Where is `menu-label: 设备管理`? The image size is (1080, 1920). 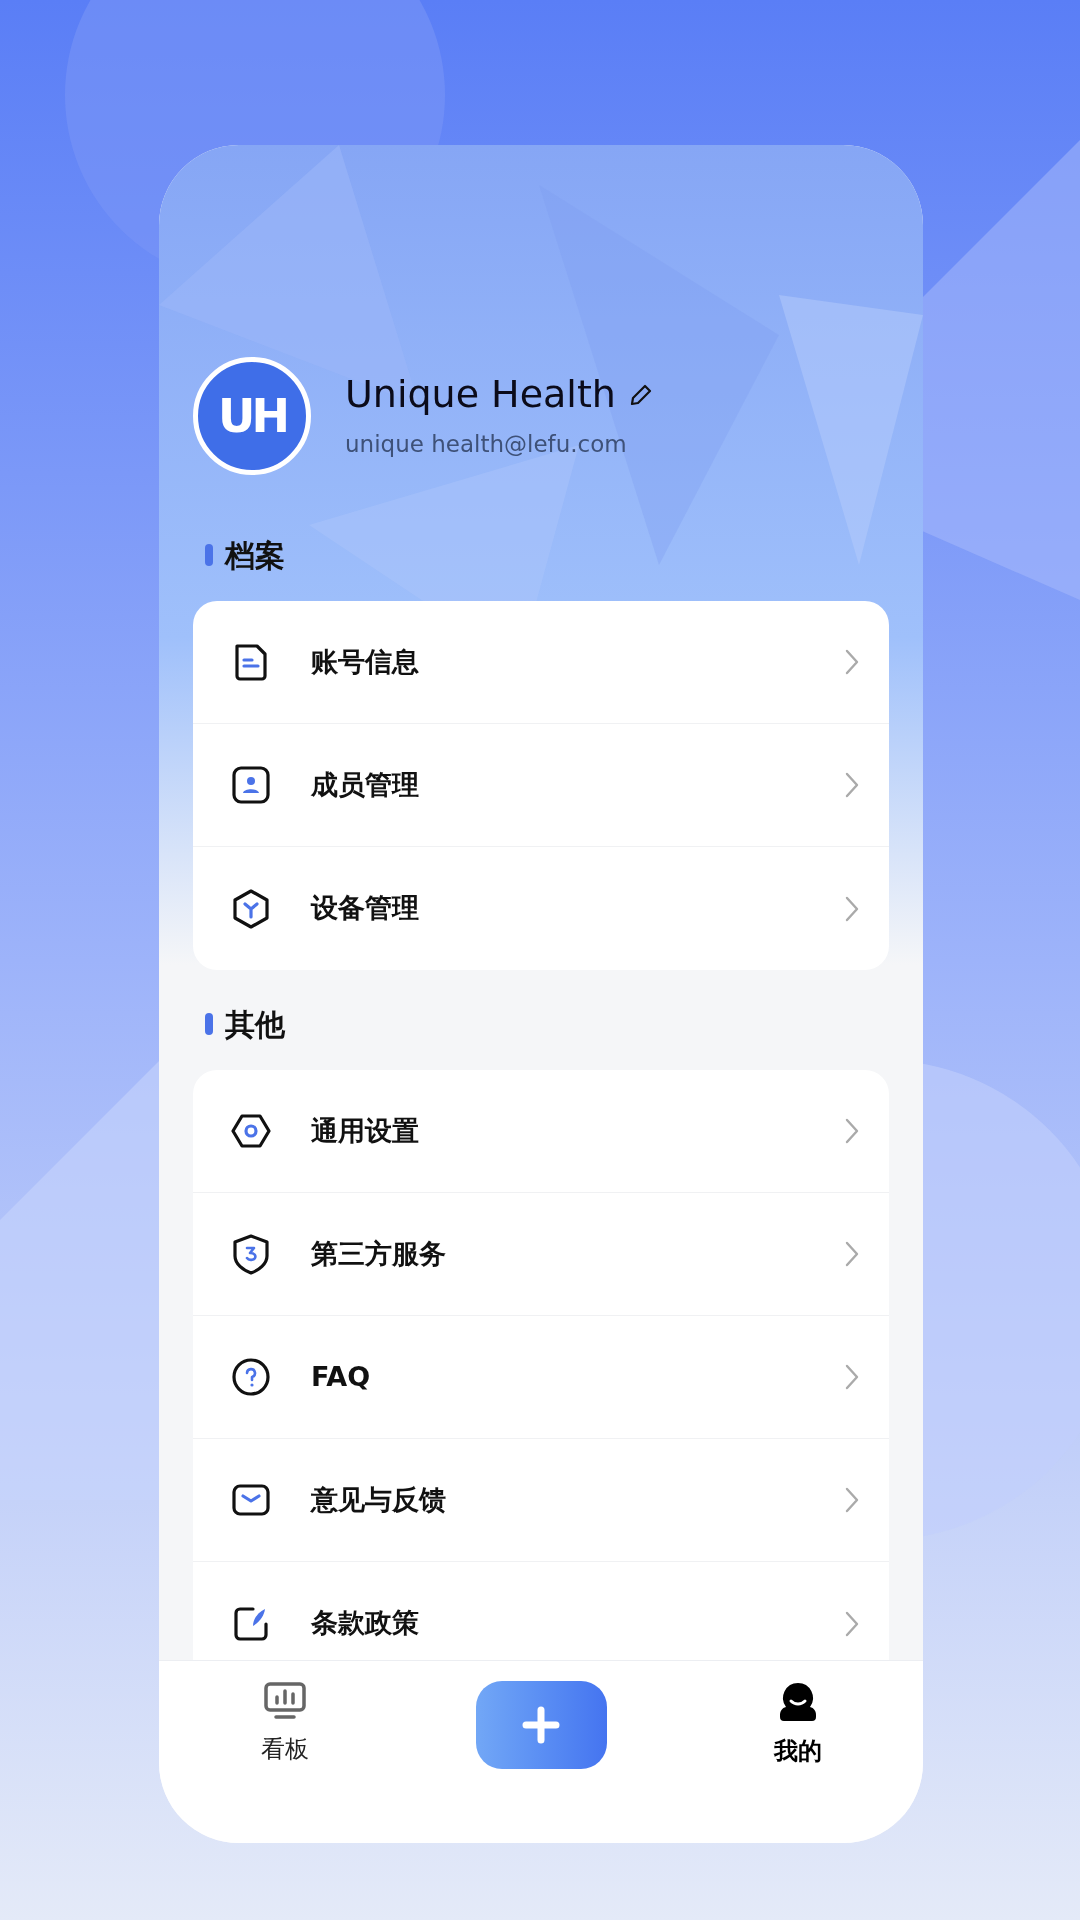
menu-label: 设备管理 is located at coordinates (365, 908).